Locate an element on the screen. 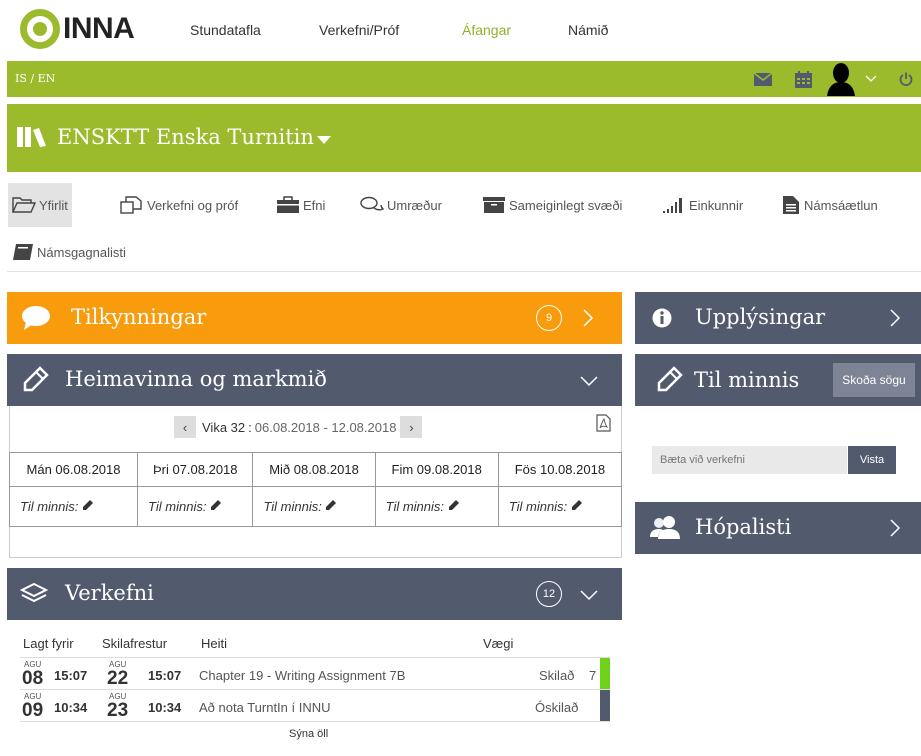 The height and width of the screenshot is (756, 921). tab-label: Einkunnir is located at coordinates (716, 205).